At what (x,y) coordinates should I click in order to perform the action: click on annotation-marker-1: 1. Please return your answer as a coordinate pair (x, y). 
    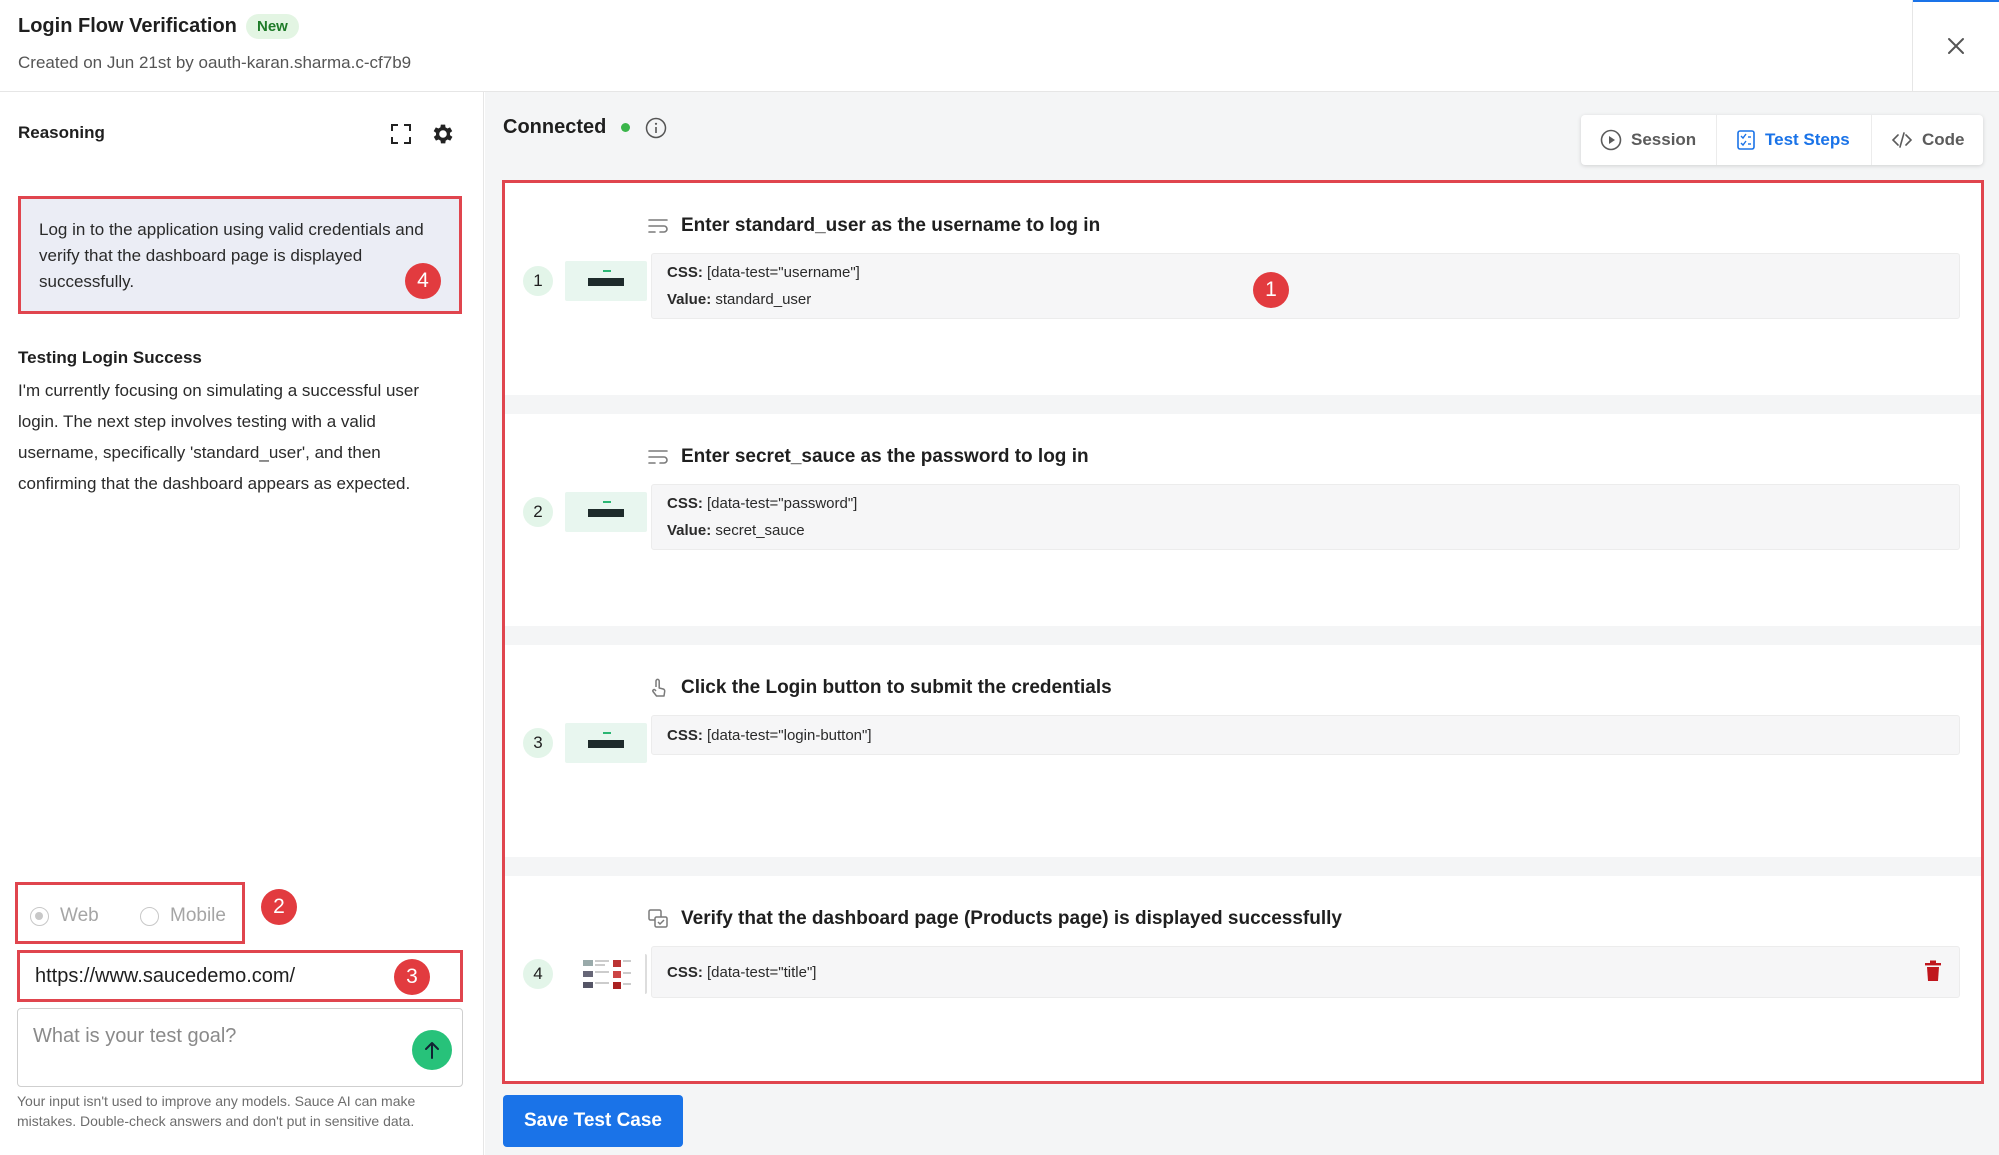
    Looking at the image, I should click on (1271, 290).